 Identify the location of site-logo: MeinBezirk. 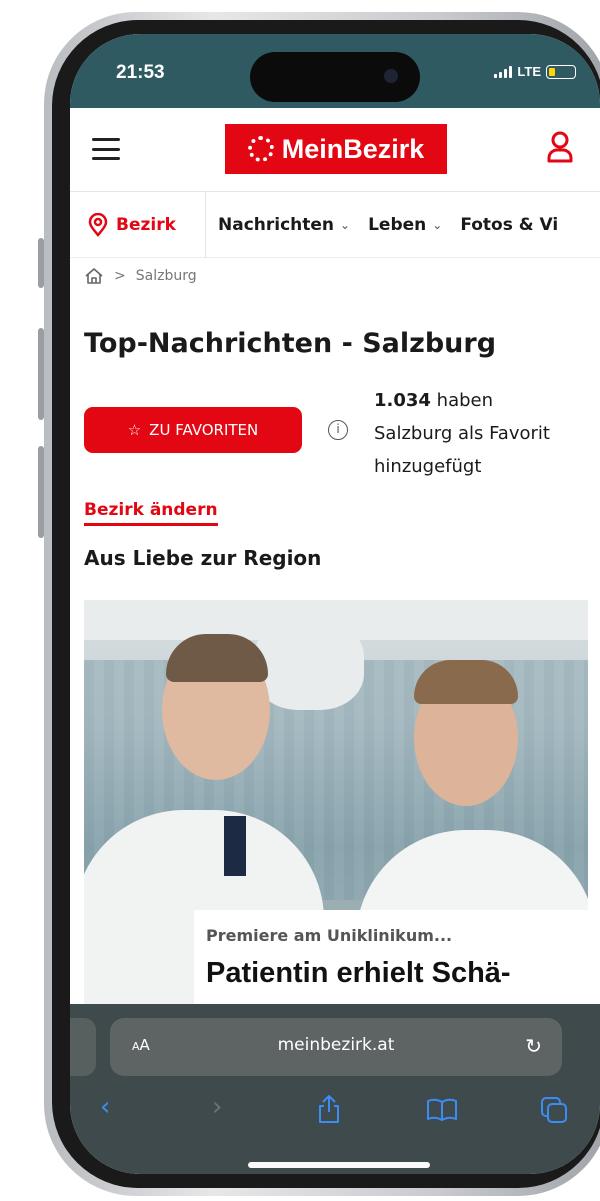
(336, 149).